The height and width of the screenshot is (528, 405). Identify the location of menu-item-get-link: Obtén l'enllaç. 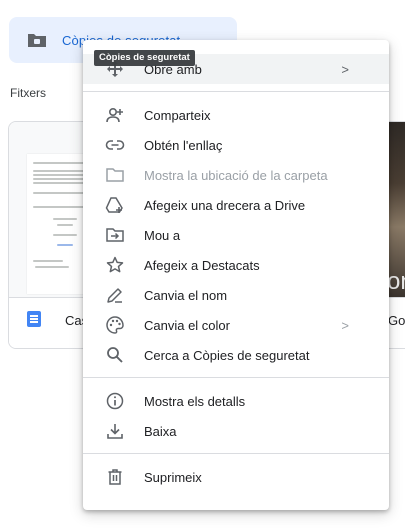
(236, 145).